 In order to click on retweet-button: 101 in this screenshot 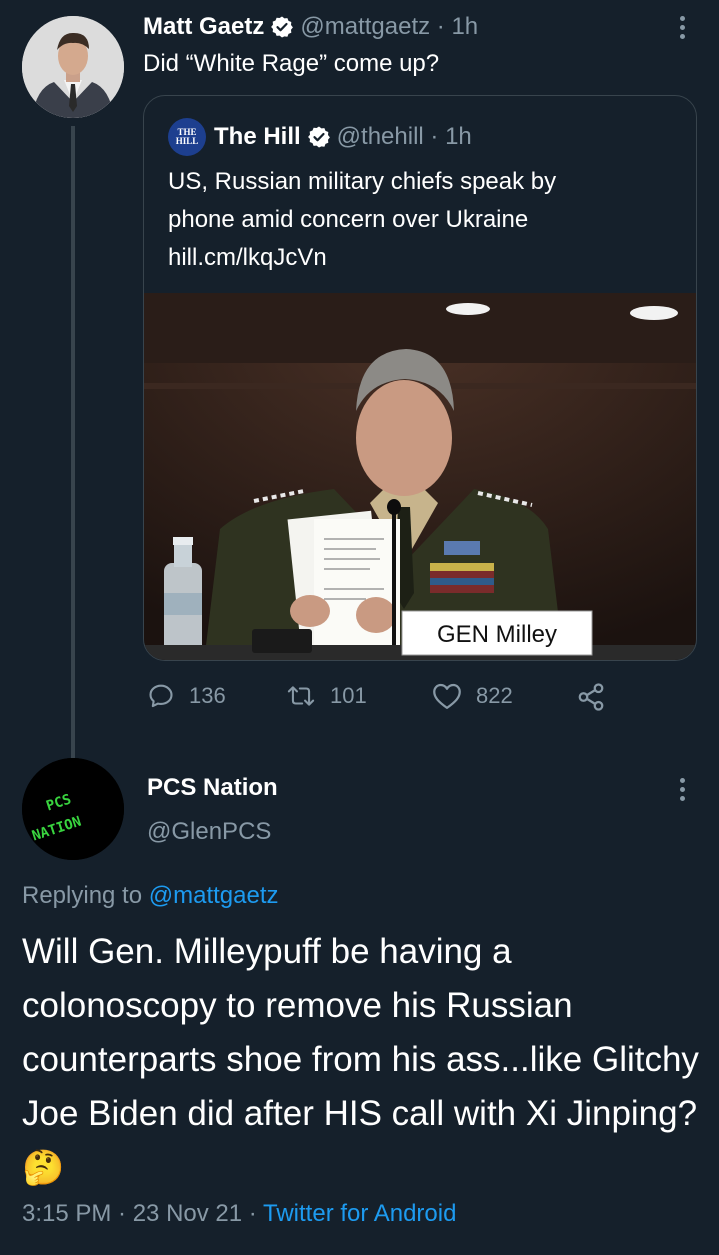, I will do `click(326, 696)`.